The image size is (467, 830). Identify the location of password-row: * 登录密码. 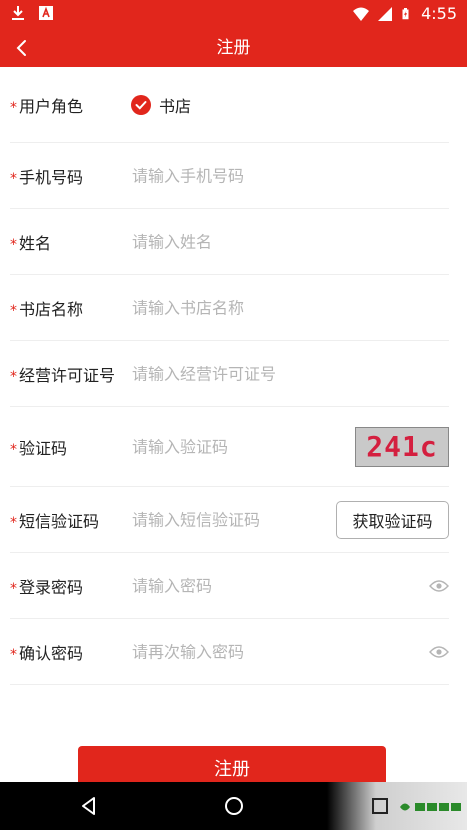
(229, 586).